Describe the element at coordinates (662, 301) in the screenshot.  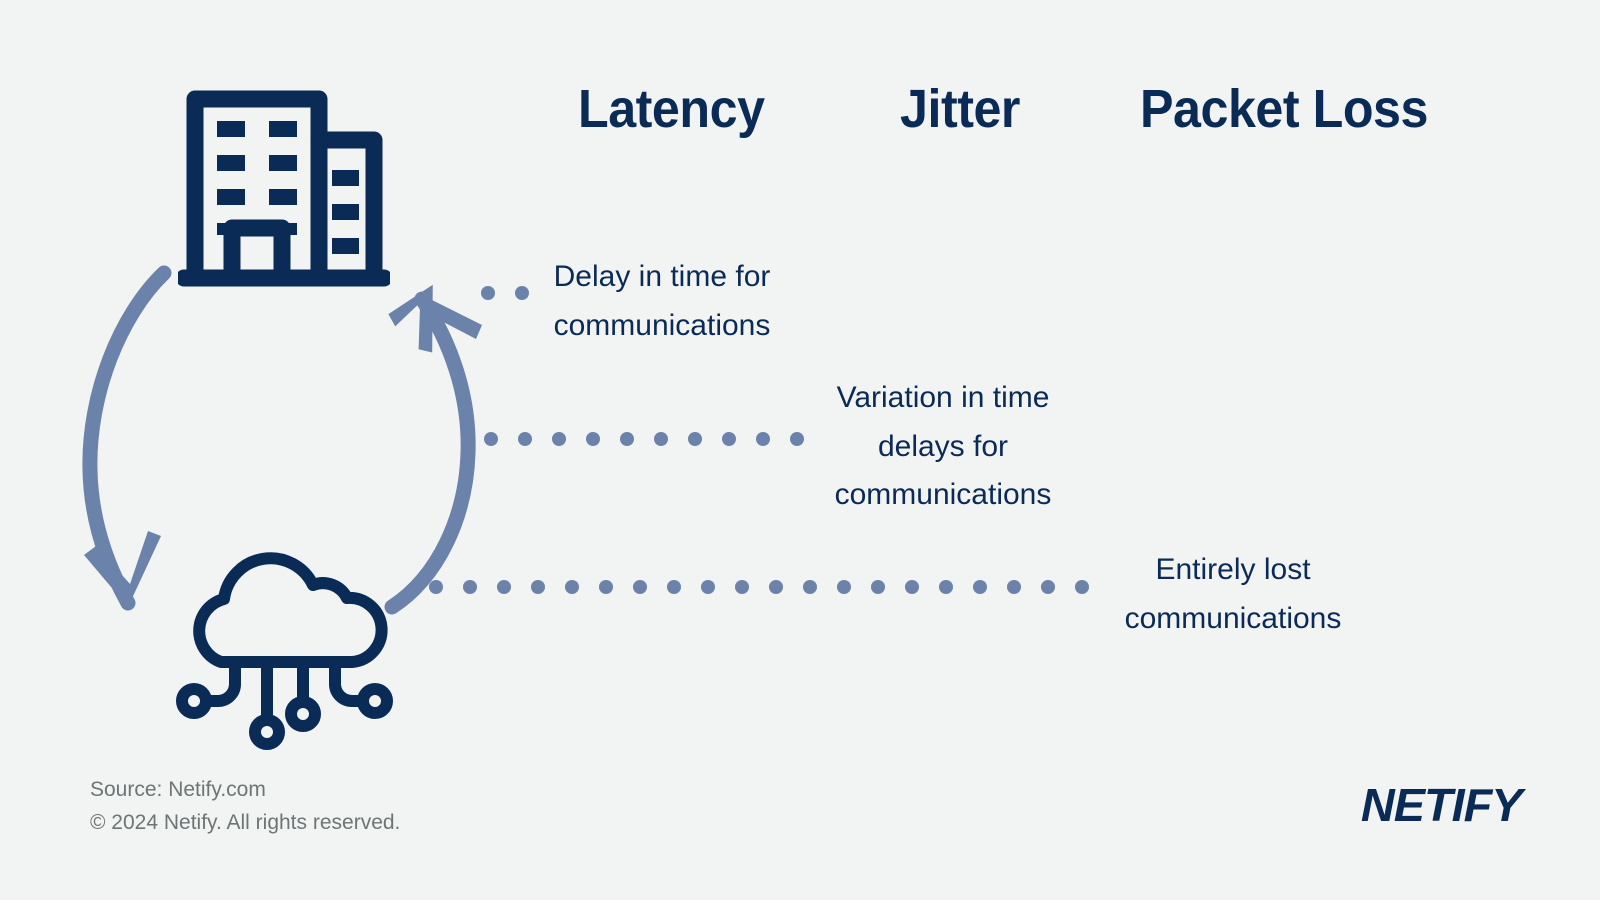
I see `description-latency: Delay in time for communications` at that location.